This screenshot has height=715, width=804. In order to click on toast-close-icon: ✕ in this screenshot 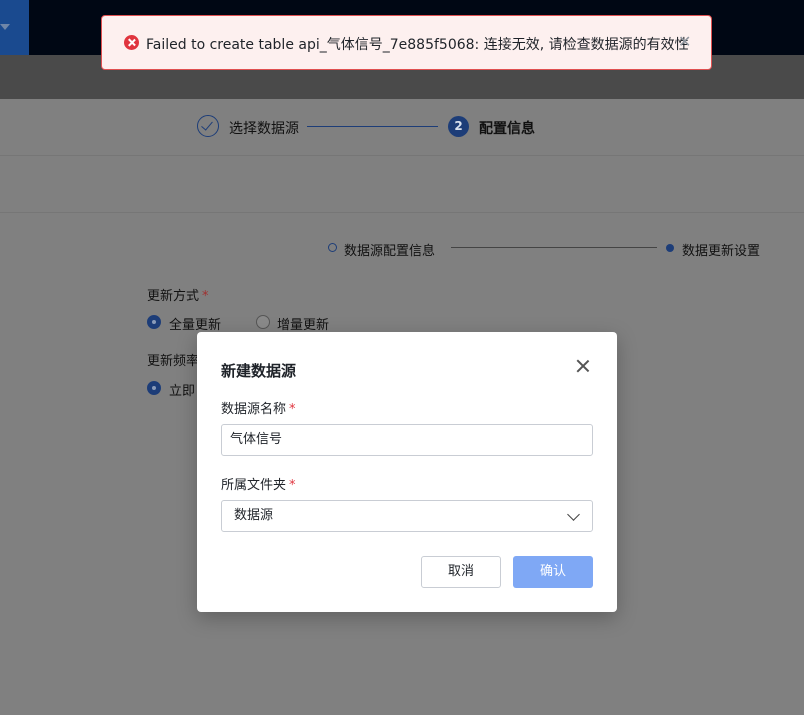, I will do `click(684, 41)`.